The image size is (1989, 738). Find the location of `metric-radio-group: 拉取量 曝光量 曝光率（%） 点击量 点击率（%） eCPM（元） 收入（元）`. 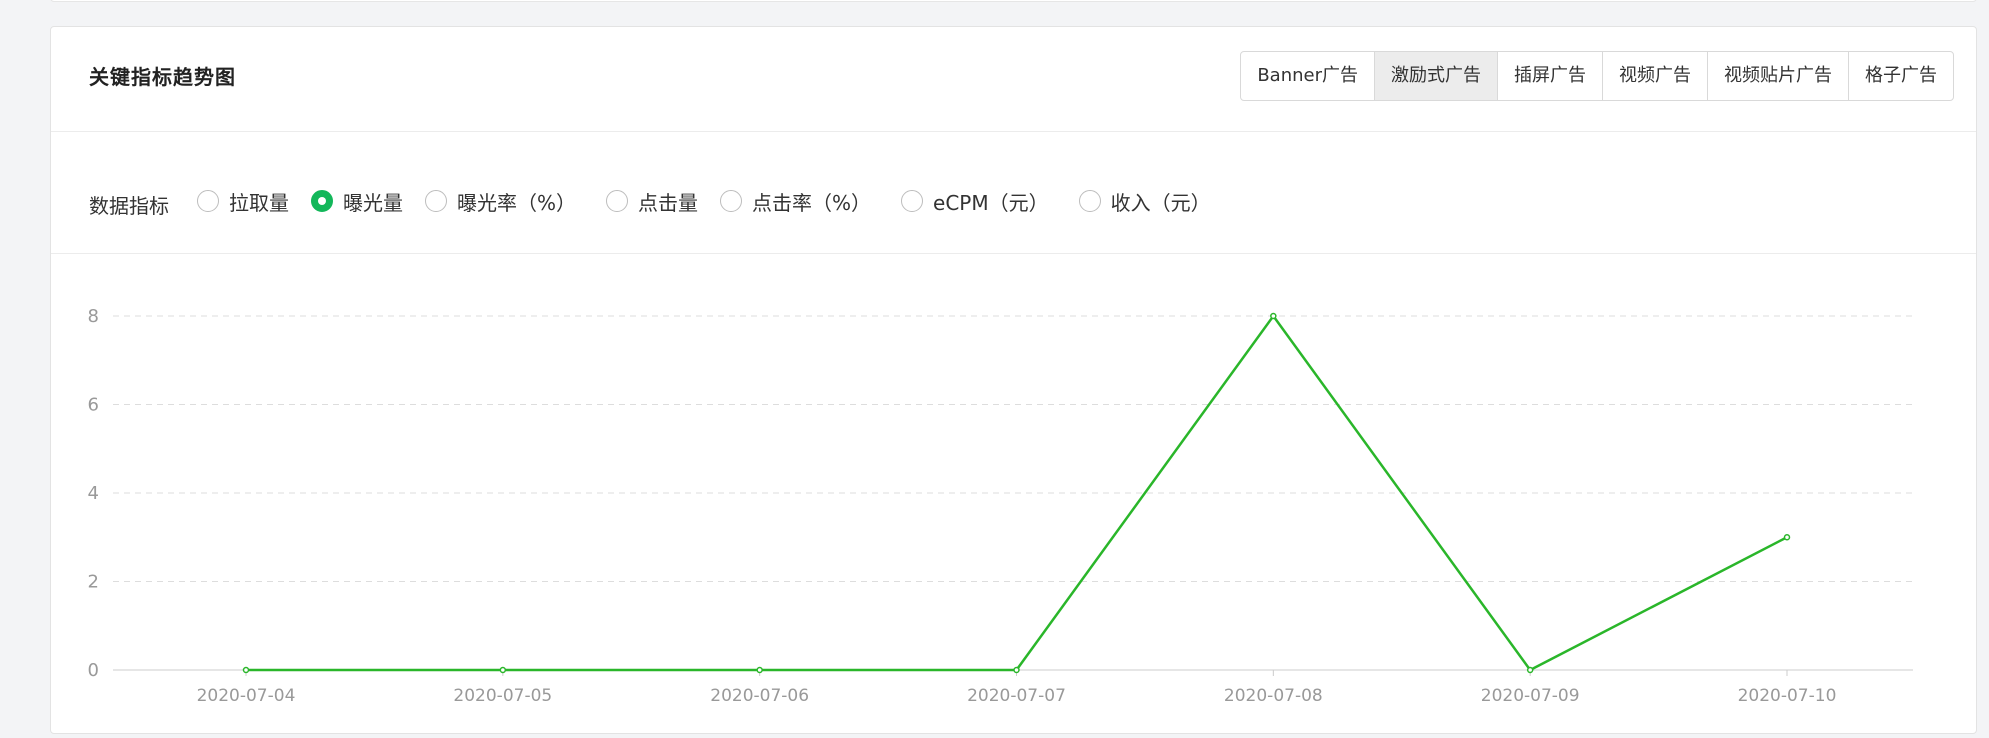

metric-radio-group: 拉取量 曝光量 曝光率（%） 点击量 点击率（%） eCPM（元） 收入（元） is located at coordinates (715, 201).